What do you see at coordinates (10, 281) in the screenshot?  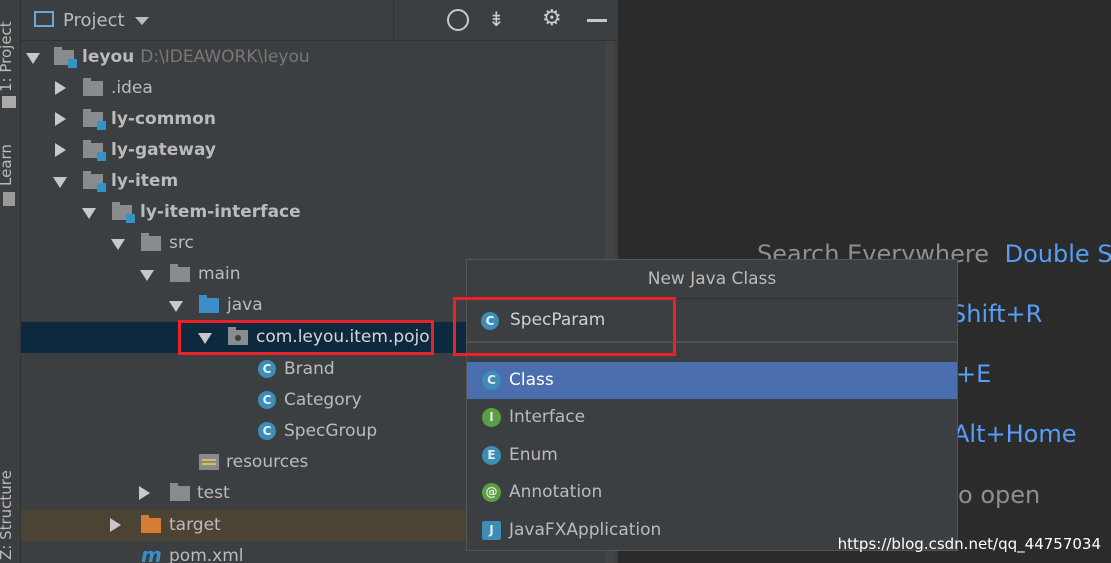 I see `tool-window-stripe: 1: Project Learn Z: Structure` at bounding box center [10, 281].